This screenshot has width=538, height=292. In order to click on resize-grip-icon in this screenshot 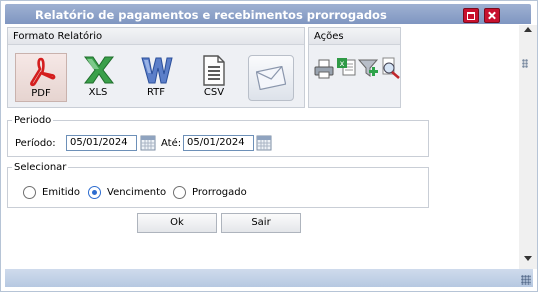, I will do `click(525, 63)`.